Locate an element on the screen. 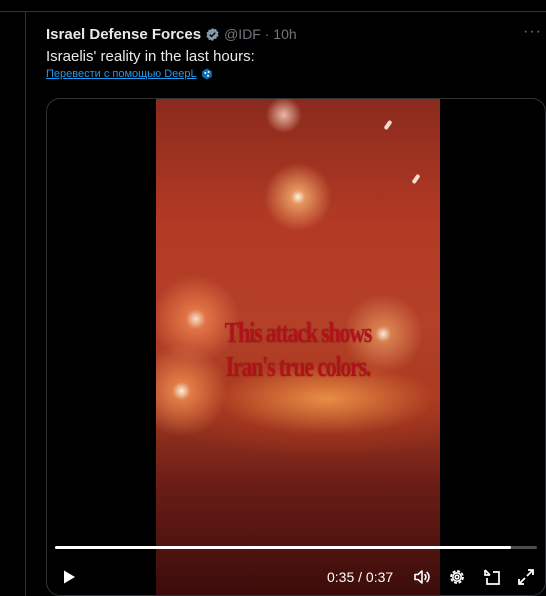 The image size is (546, 596). translate-link: Перевести с помощью DeepL is located at coordinates (129, 74).